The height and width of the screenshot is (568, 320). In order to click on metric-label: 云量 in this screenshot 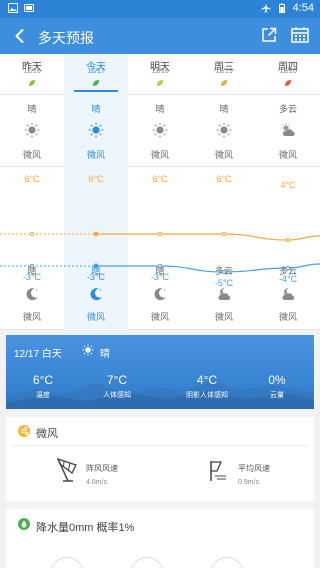, I will do `click(277, 395)`.